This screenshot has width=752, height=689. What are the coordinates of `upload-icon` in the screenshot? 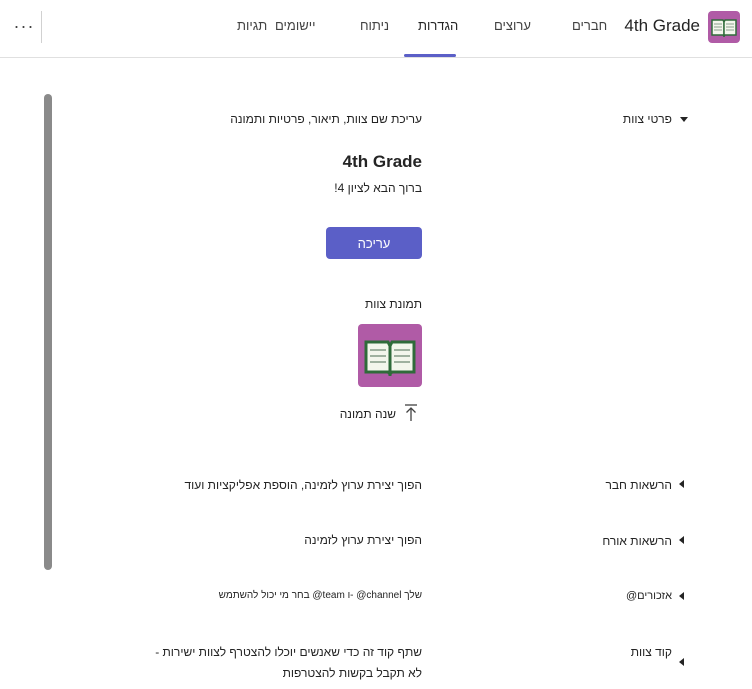 It's located at (411, 412).